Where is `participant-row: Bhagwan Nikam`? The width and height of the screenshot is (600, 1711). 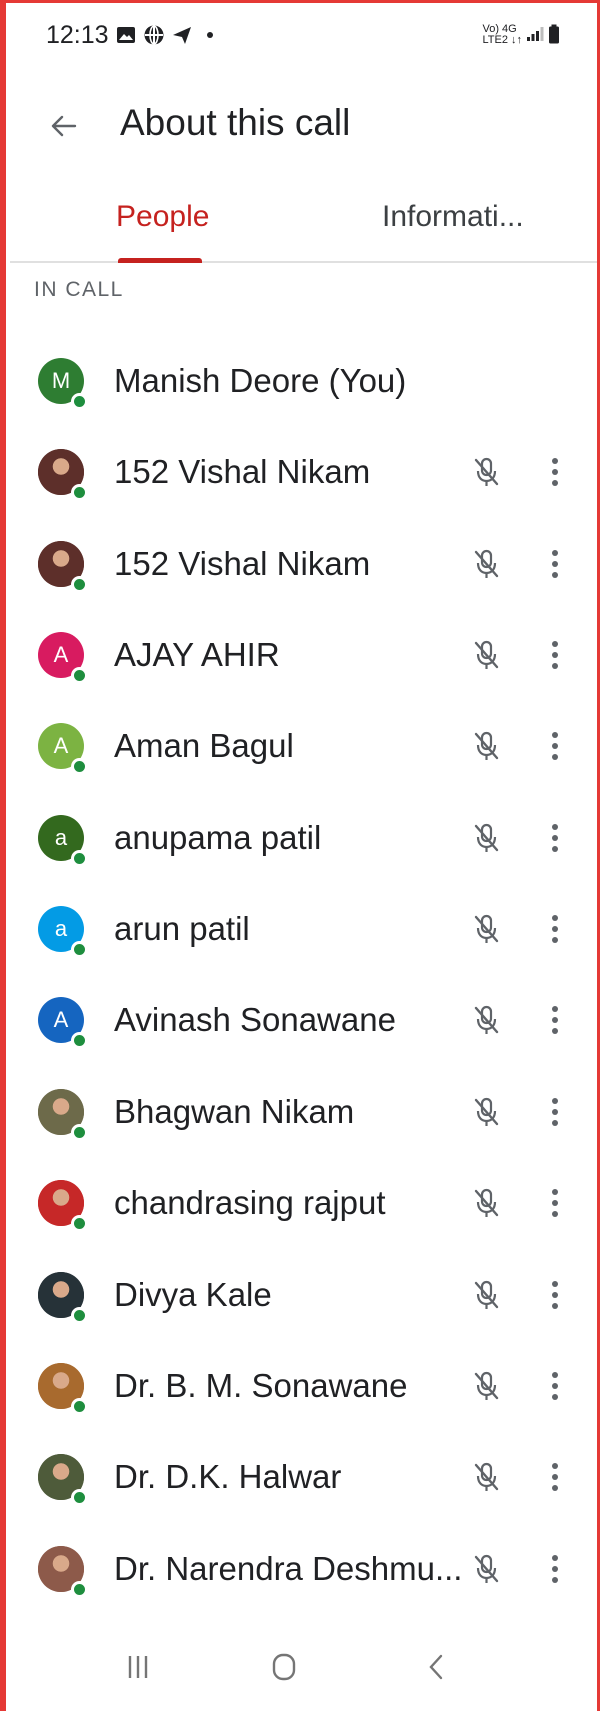
participant-row: Bhagwan Nikam is located at coordinates (298, 1112).